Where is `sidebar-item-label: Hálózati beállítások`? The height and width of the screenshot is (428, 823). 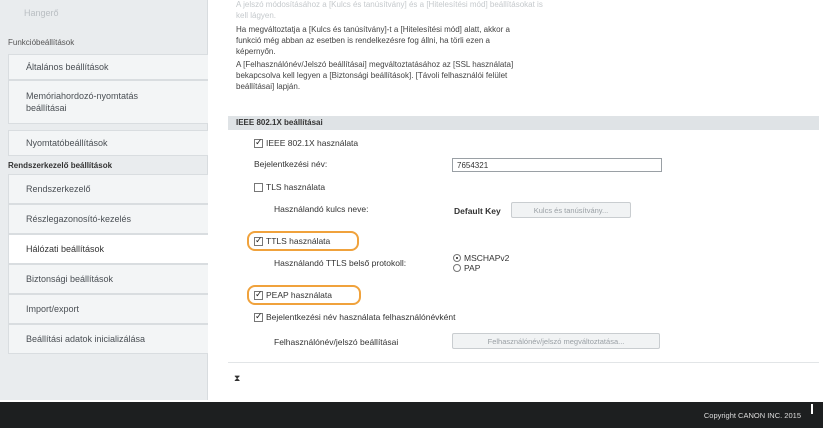 sidebar-item-label: Hálózati beállítások is located at coordinates (65, 249).